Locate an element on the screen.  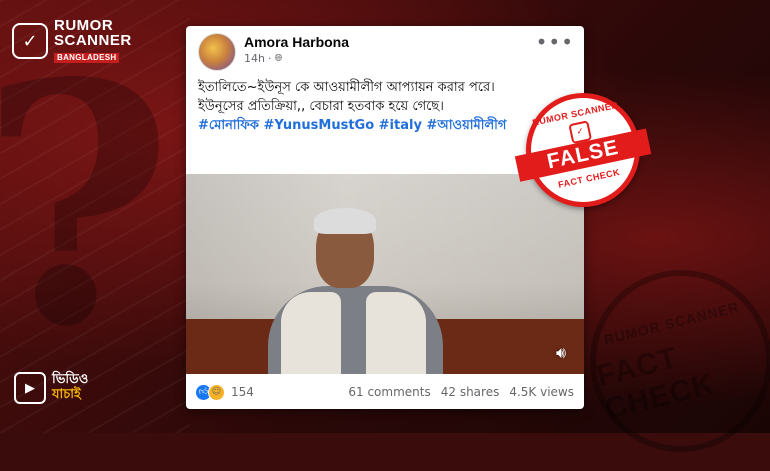
post-header: Amora Harbona 14h · 🌐︎ ••• is located at coordinates (385, 49).